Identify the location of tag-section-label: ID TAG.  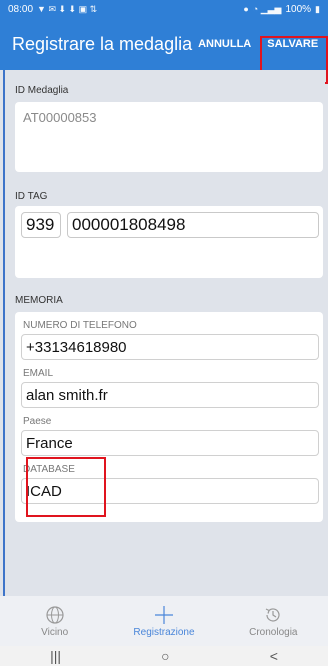
(31, 196).